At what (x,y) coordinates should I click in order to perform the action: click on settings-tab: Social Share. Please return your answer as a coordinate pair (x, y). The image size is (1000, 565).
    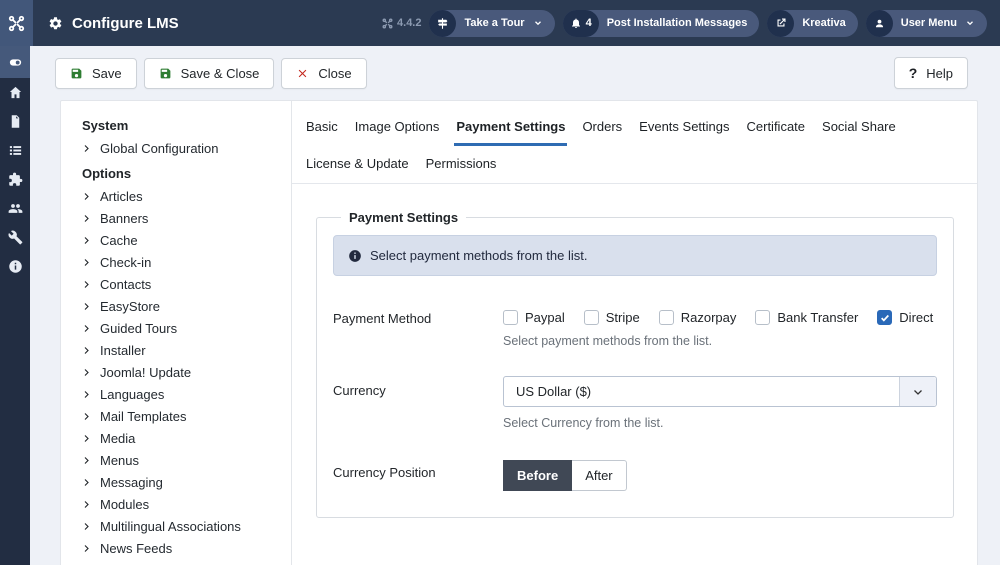
    Looking at the image, I should click on (859, 127).